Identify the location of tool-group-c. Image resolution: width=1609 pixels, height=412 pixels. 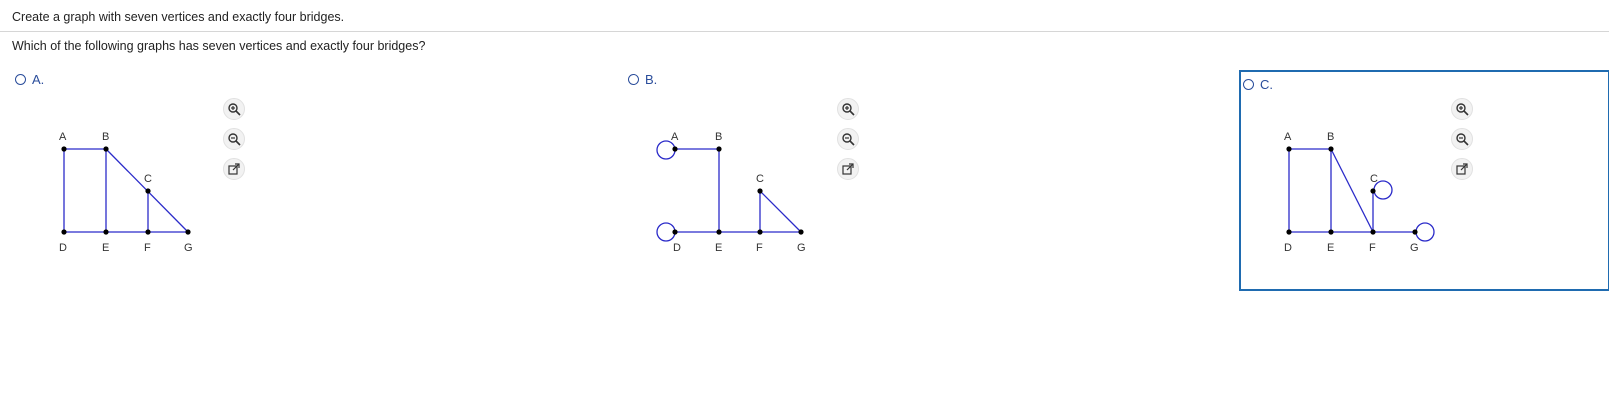
(1462, 139).